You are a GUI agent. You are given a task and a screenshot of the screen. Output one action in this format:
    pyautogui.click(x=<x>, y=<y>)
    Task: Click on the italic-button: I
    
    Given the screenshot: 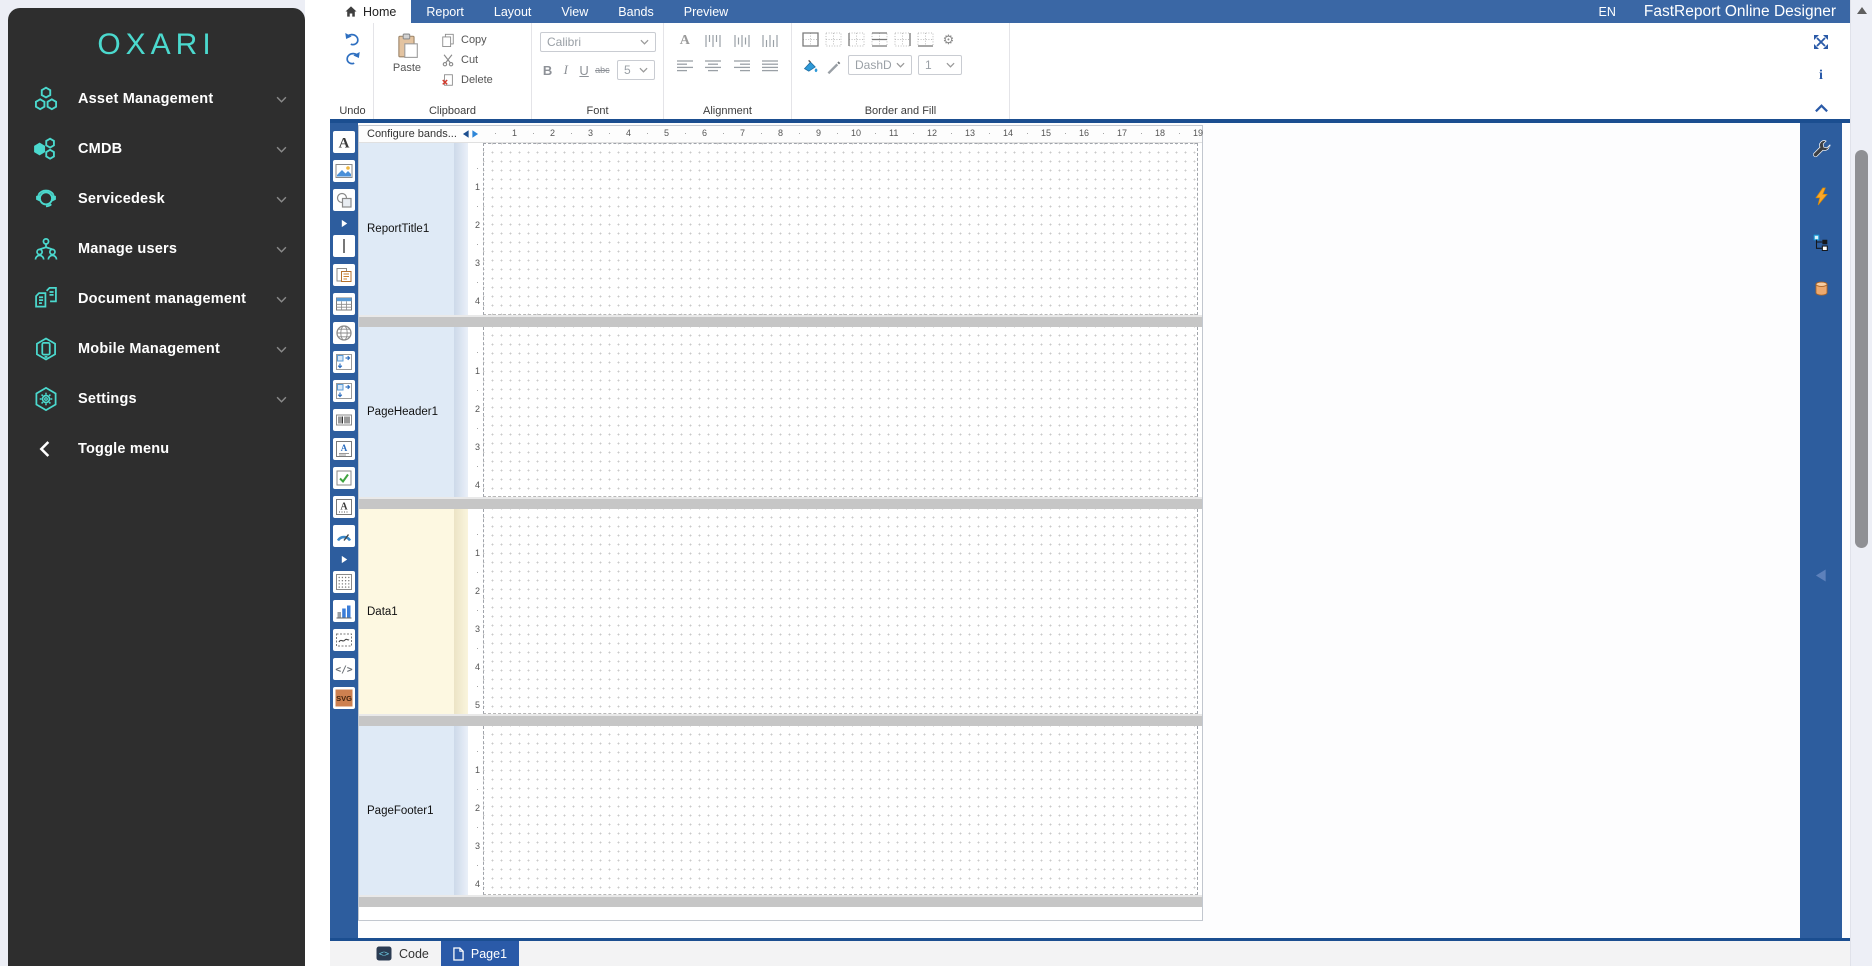 What is the action you would take?
    pyautogui.click(x=565, y=70)
    